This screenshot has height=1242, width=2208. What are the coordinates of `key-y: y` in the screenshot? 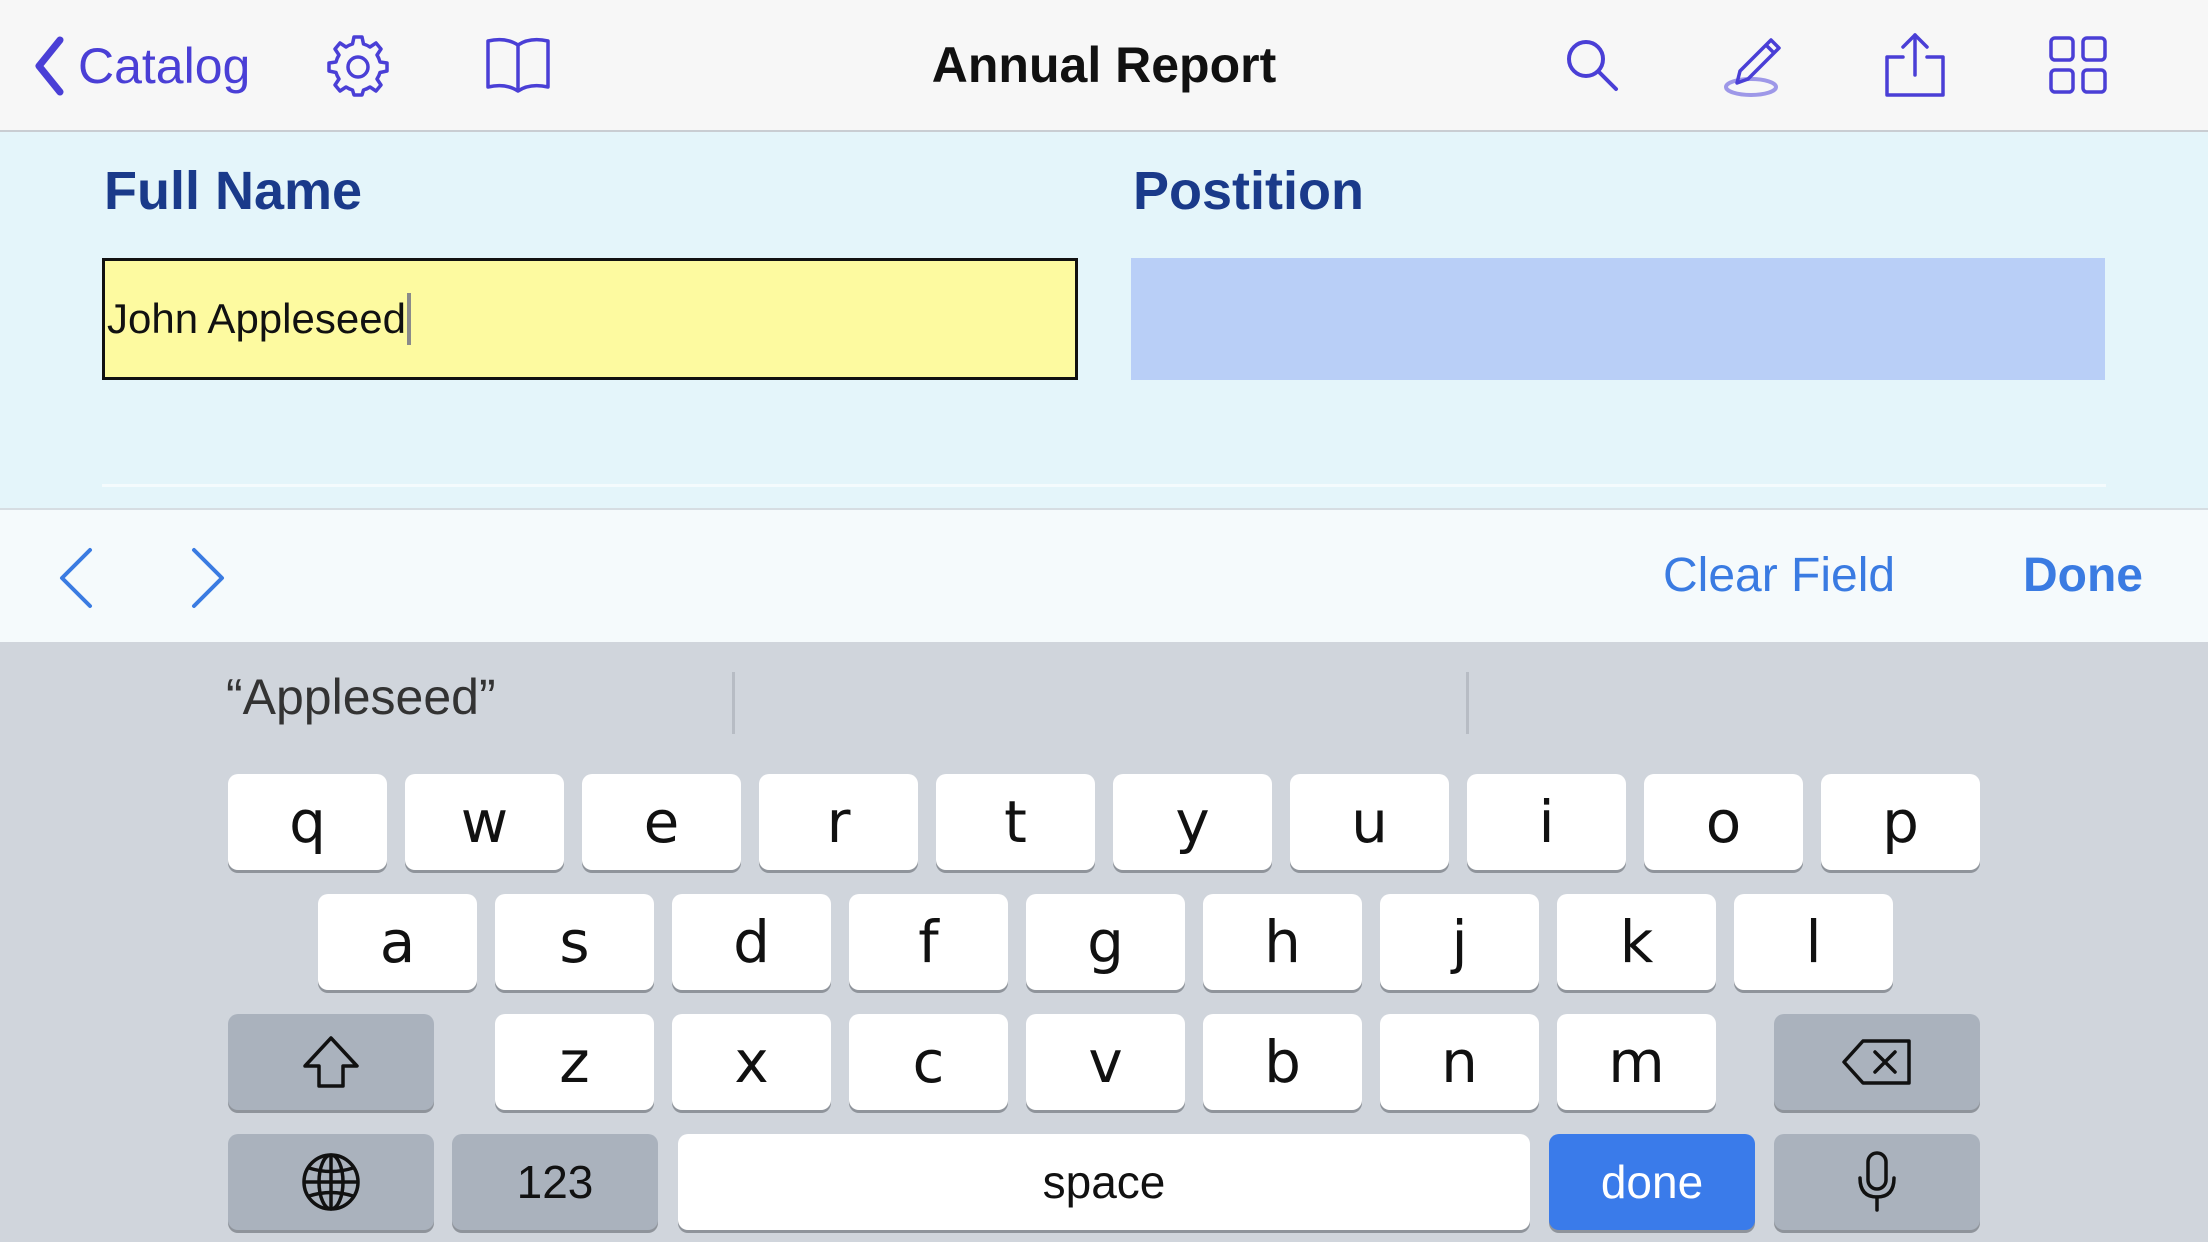 It's located at (1192, 822).